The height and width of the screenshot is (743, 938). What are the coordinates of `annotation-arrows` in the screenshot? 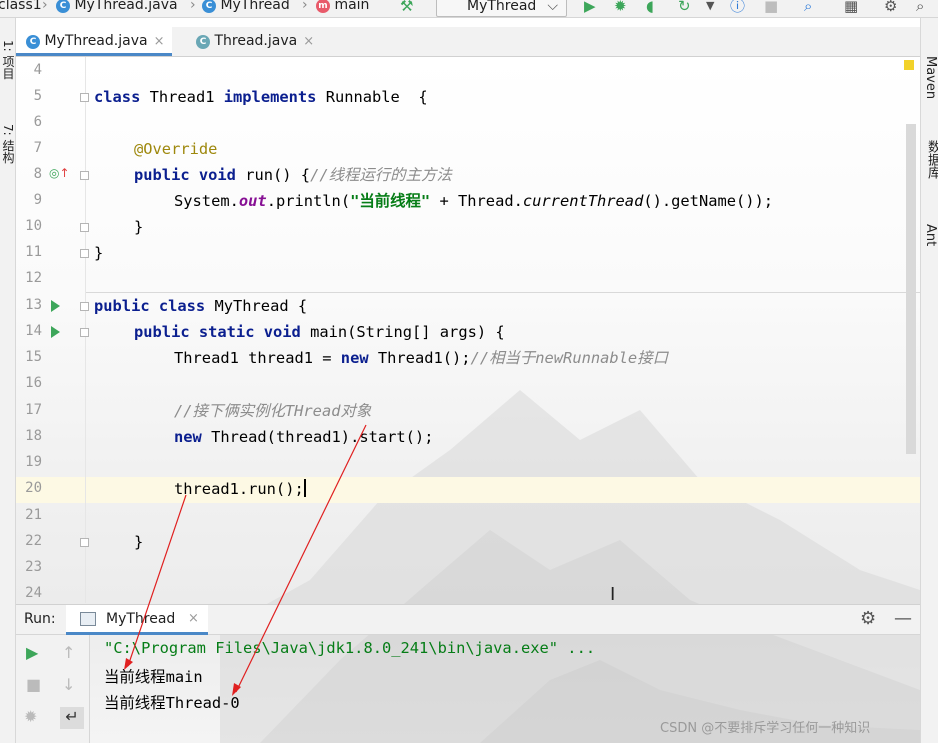 It's located at (245, 560).